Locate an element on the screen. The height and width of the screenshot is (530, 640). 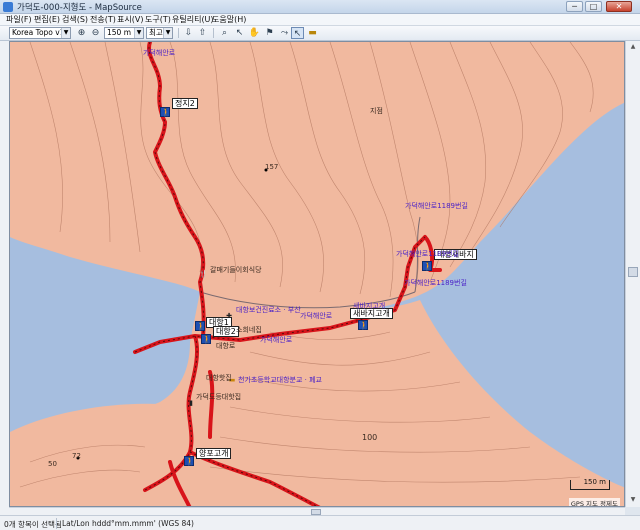
spot-height-label: 72 is located at coordinates (76, 456).